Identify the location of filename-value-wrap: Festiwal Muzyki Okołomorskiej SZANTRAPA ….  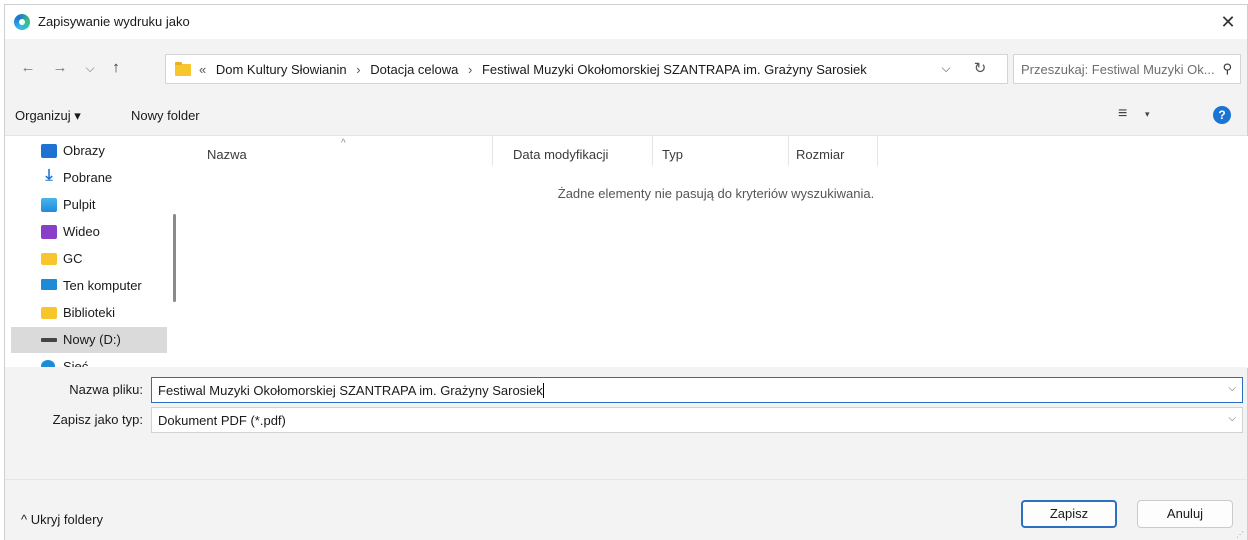
(351, 390).